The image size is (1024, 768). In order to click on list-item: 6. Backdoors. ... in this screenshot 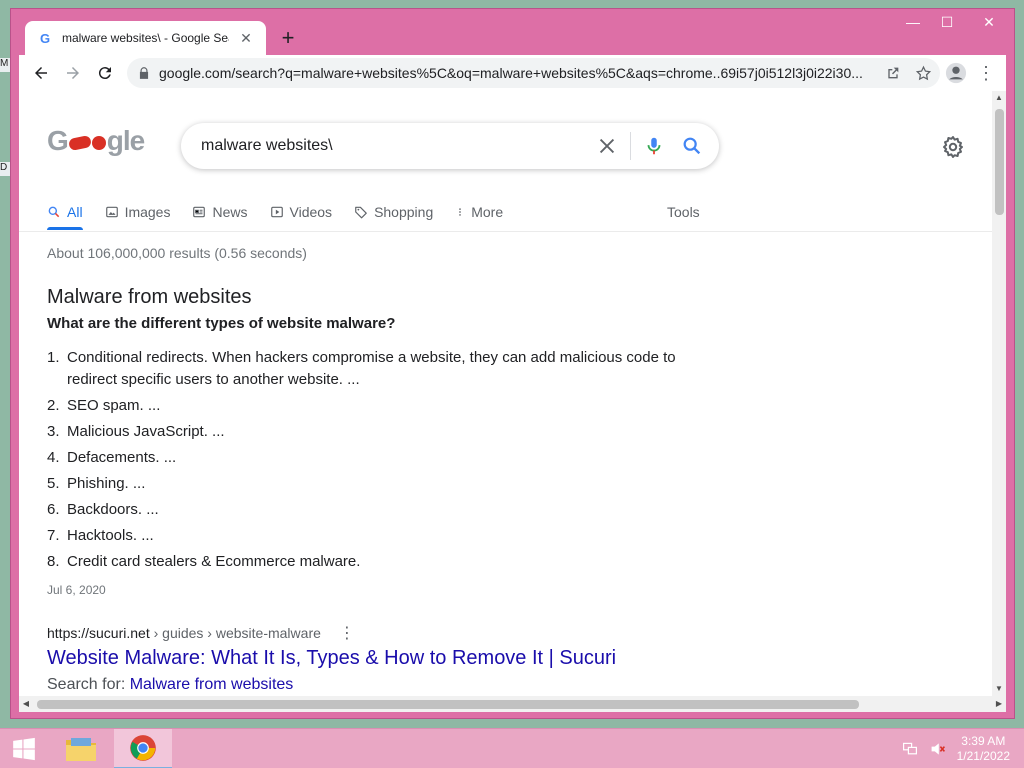, I will do `click(367, 510)`.